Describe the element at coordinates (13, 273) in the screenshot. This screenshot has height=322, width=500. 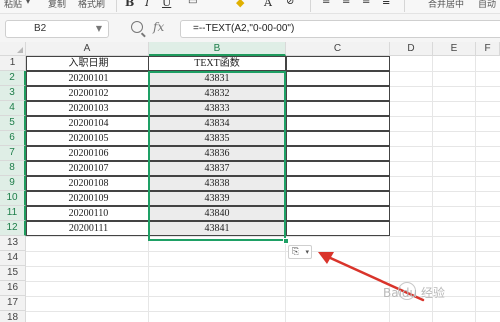
I see `row-header: 15` at that location.